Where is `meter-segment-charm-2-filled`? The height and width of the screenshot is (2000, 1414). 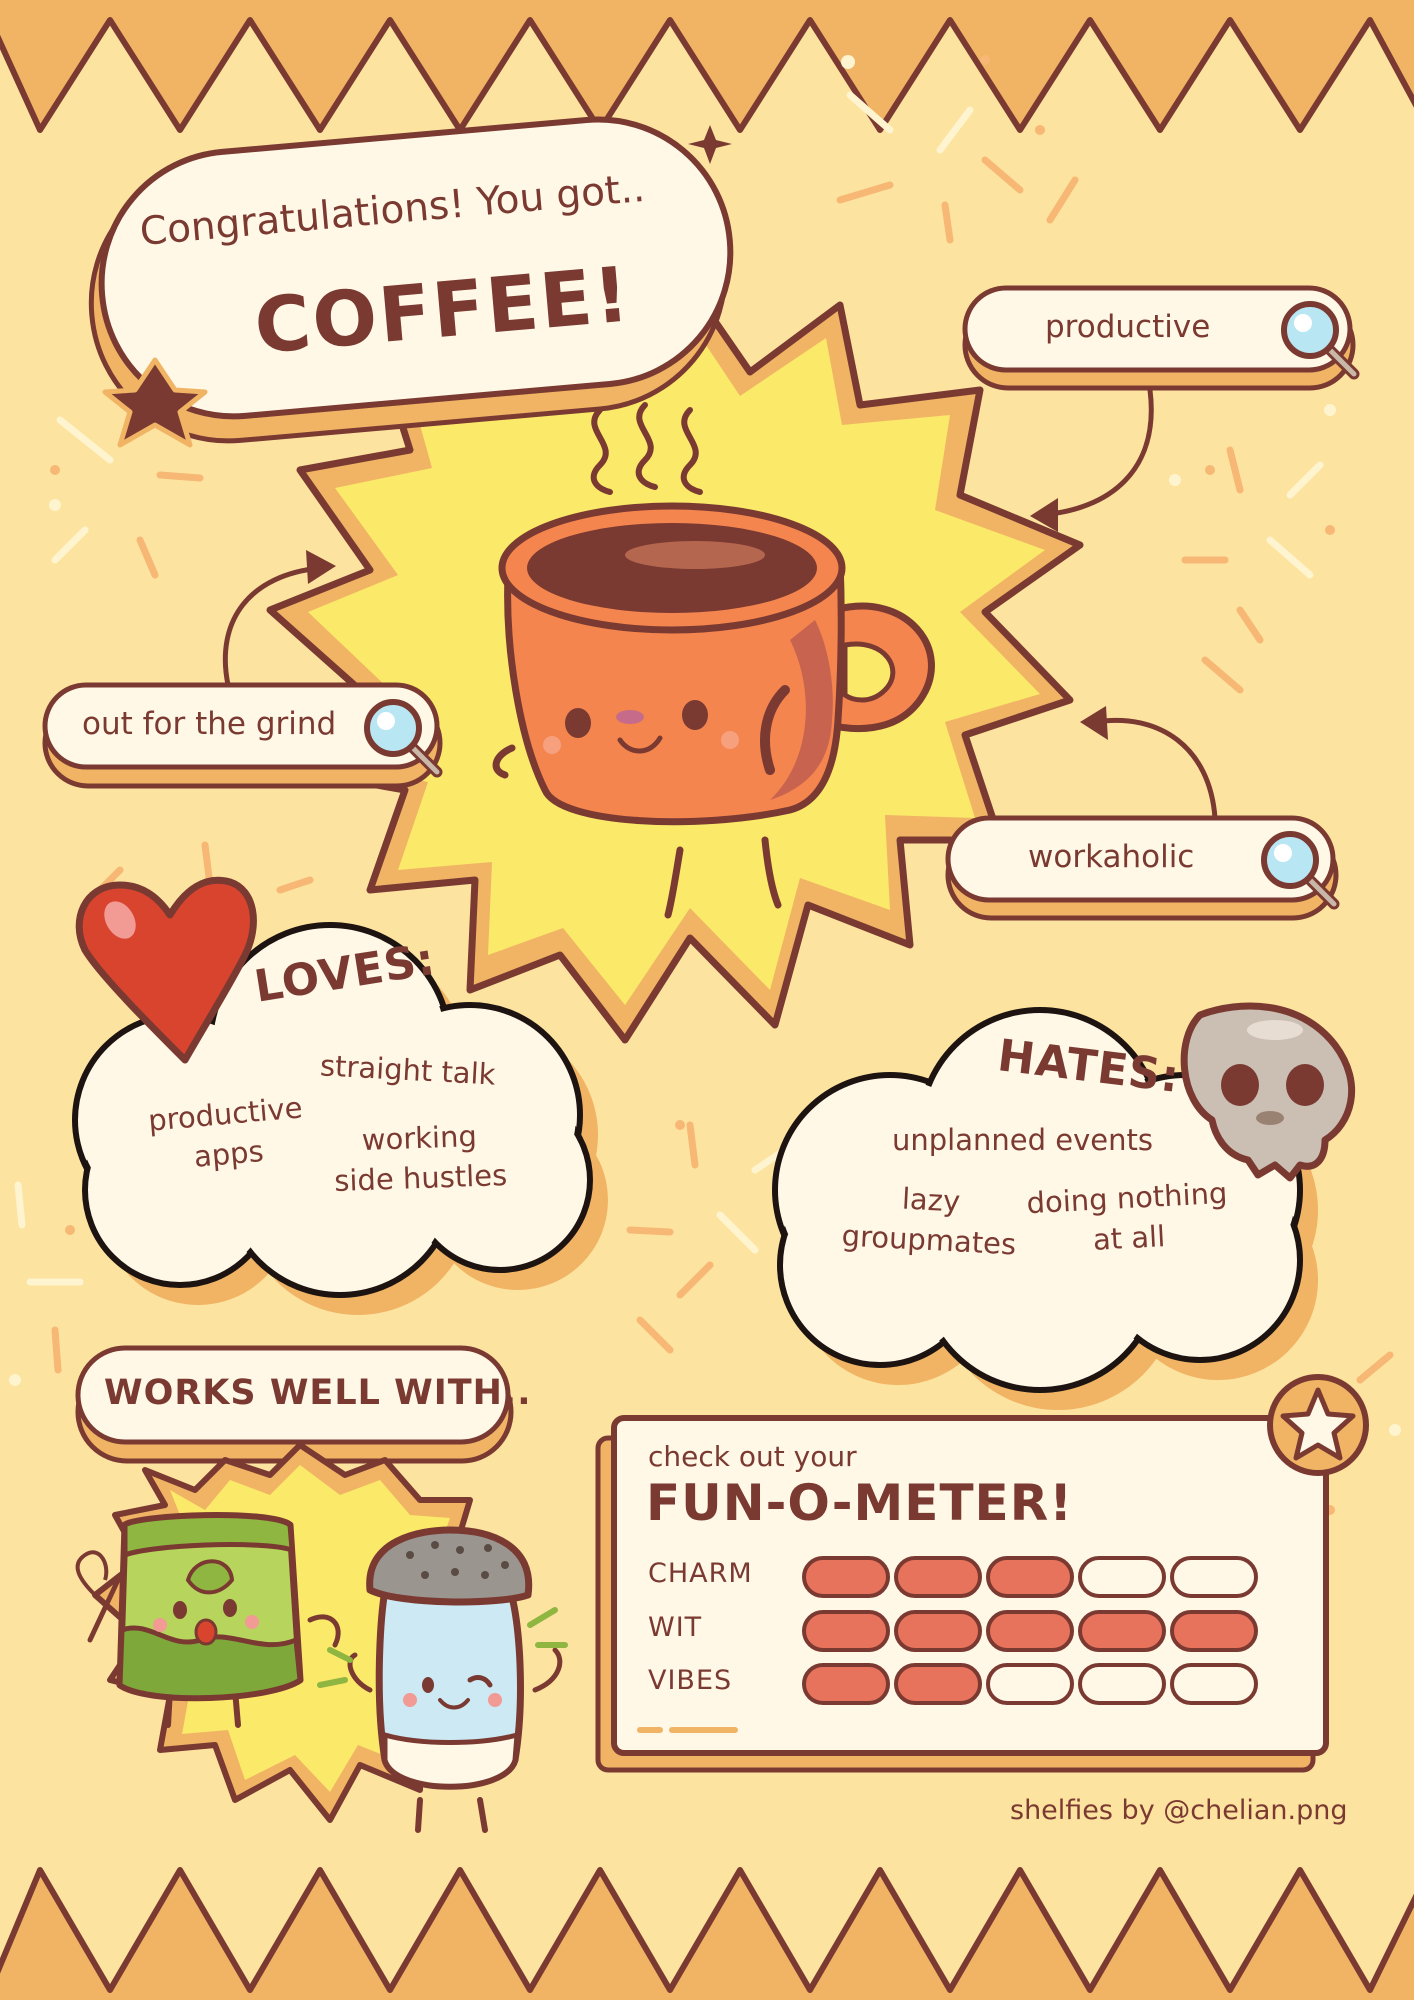
meter-segment-charm-2-filled is located at coordinates (938, 1577).